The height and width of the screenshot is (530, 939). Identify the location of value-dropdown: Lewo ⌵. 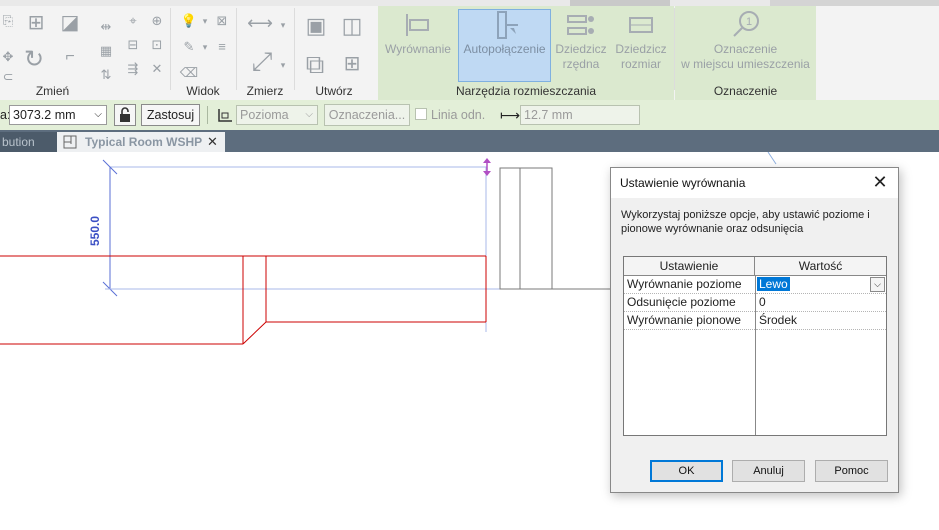
(821, 285).